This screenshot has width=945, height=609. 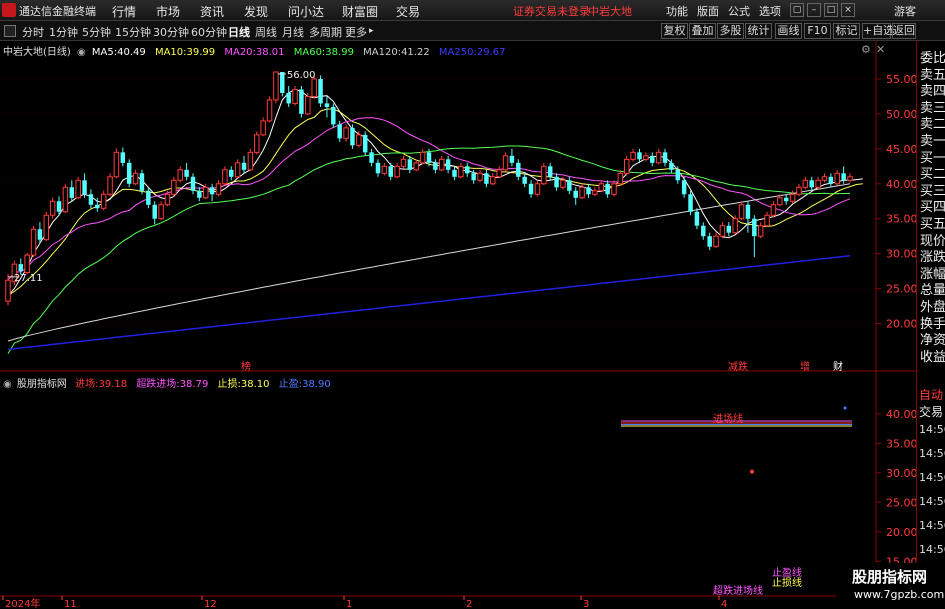 What do you see at coordinates (845, 408) in the screenshot?
I see `takeprofit-dot` at bounding box center [845, 408].